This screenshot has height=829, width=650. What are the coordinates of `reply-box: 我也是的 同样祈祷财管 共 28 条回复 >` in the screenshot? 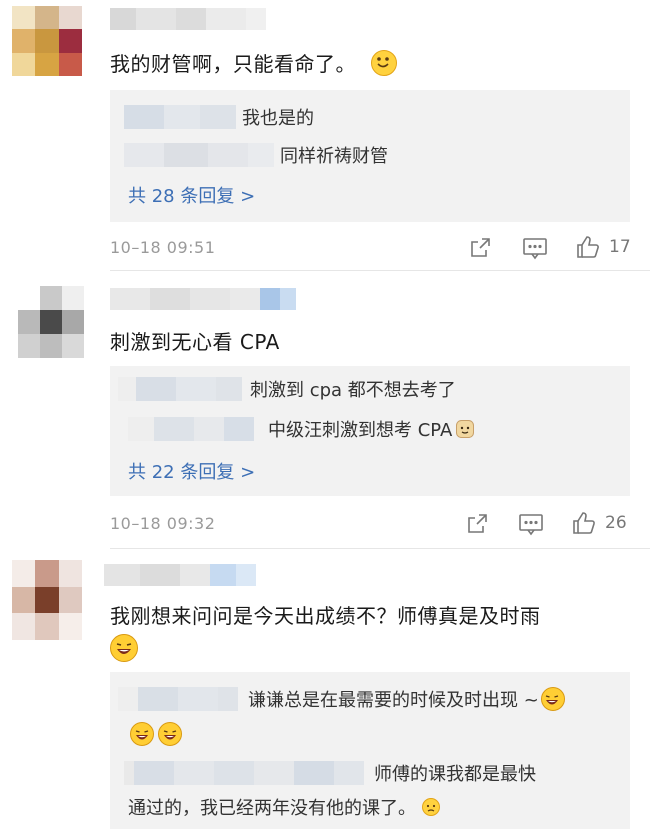 It's located at (370, 156).